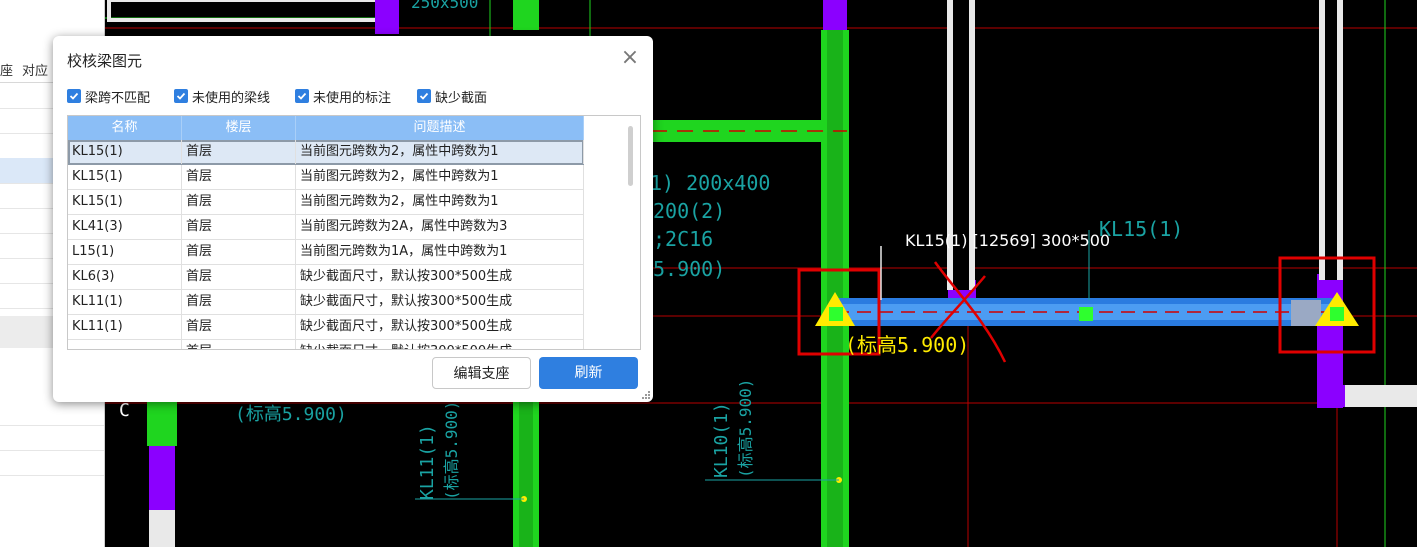 Image resolution: width=1417 pixels, height=547 pixels. Describe the element at coordinates (907, 345) in the screenshot. I see `support-elevation-label: (标高5.900)` at that location.